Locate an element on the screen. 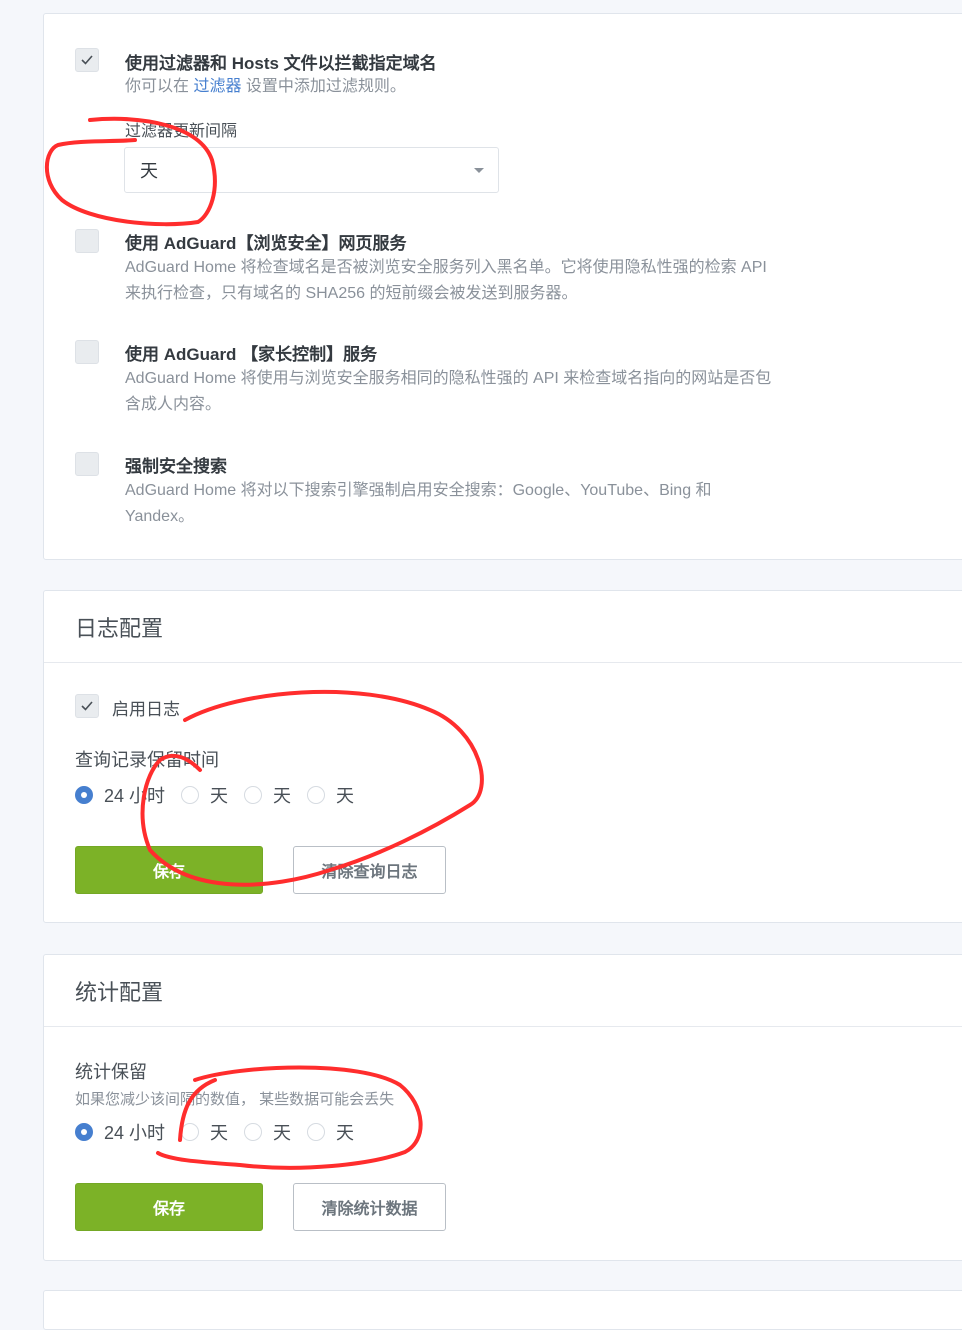 The height and width of the screenshot is (1330, 962). safebrowsing-option-title: 使用 AdGuard【浏览安全】网页服务 is located at coordinates (266, 243).